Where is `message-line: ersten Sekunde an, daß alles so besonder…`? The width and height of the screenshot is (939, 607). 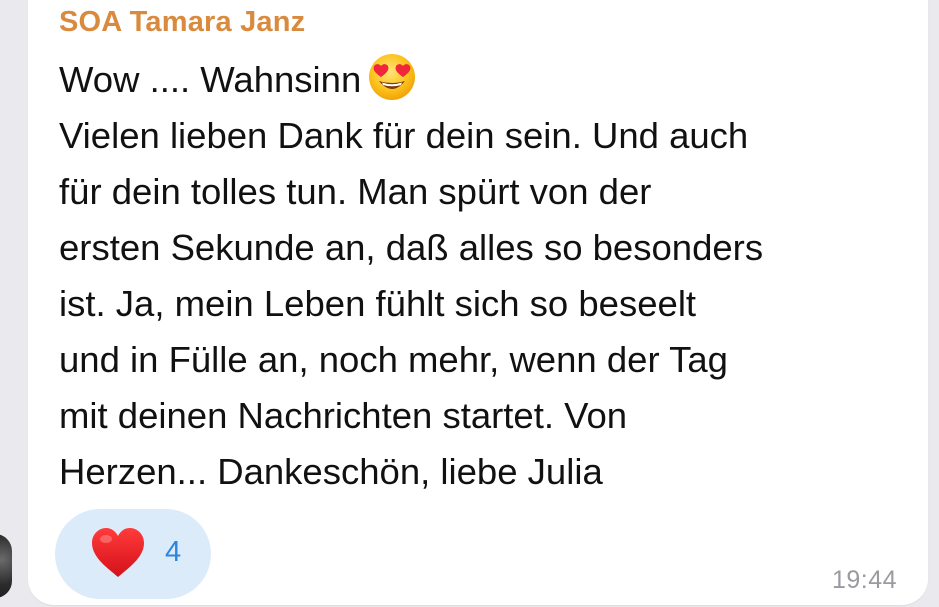 message-line: ersten Sekunde an, daß alles so besonder… is located at coordinates (411, 247).